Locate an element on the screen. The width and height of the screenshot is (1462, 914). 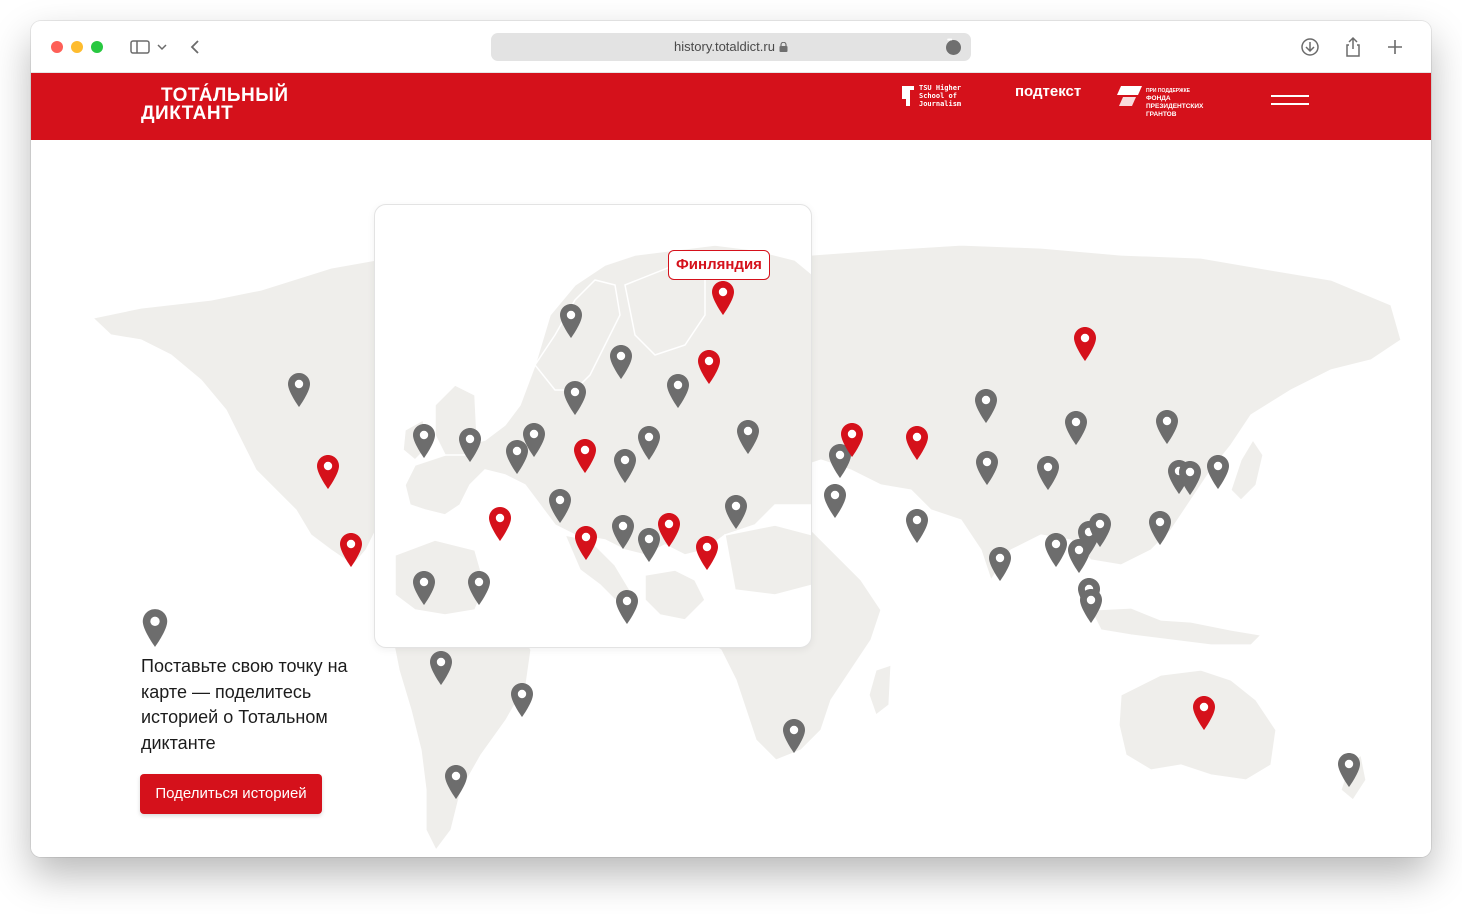
minimize-window-button is located at coordinates (77, 47).